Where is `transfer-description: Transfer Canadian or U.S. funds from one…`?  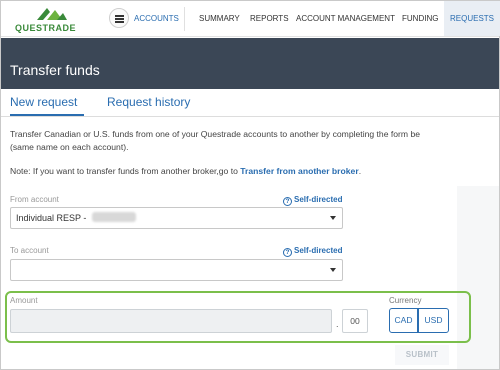
transfer-description: Transfer Canadian or U.S. funds from one… is located at coordinates (255, 141).